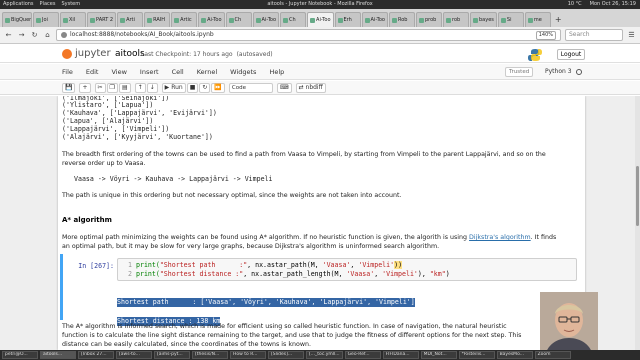 Image resolution: width=640 pixels, height=360 pixels. Describe the element at coordinates (17, 19) in the screenshot. I see `browser-tab: BigQuer` at that location.